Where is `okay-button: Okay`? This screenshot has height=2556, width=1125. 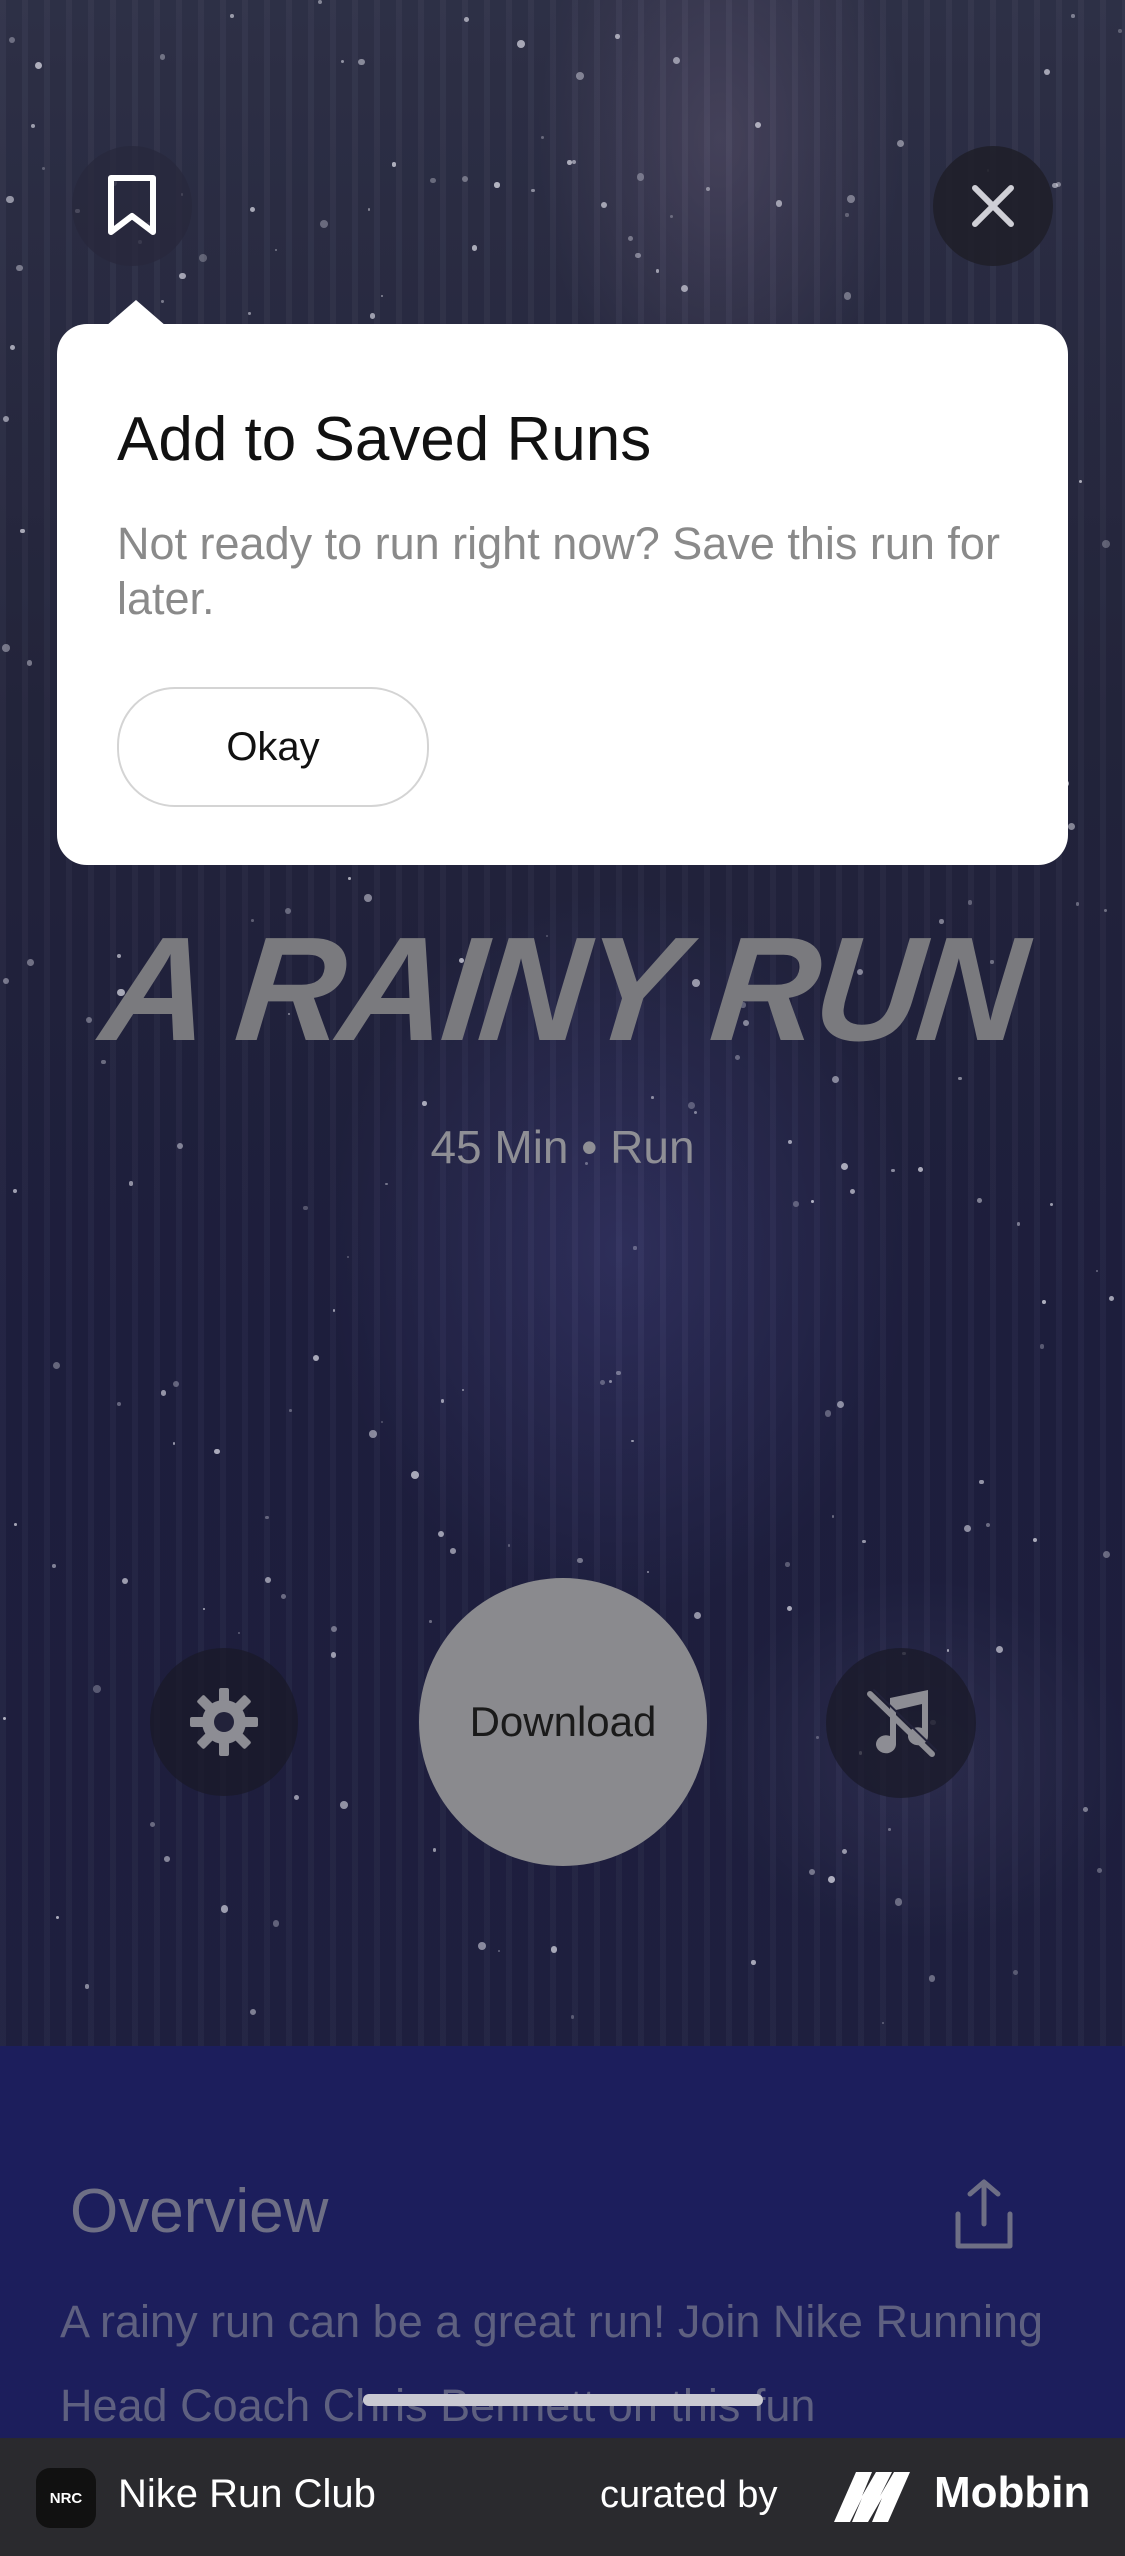
okay-button: Okay is located at coordinates (273, 747).